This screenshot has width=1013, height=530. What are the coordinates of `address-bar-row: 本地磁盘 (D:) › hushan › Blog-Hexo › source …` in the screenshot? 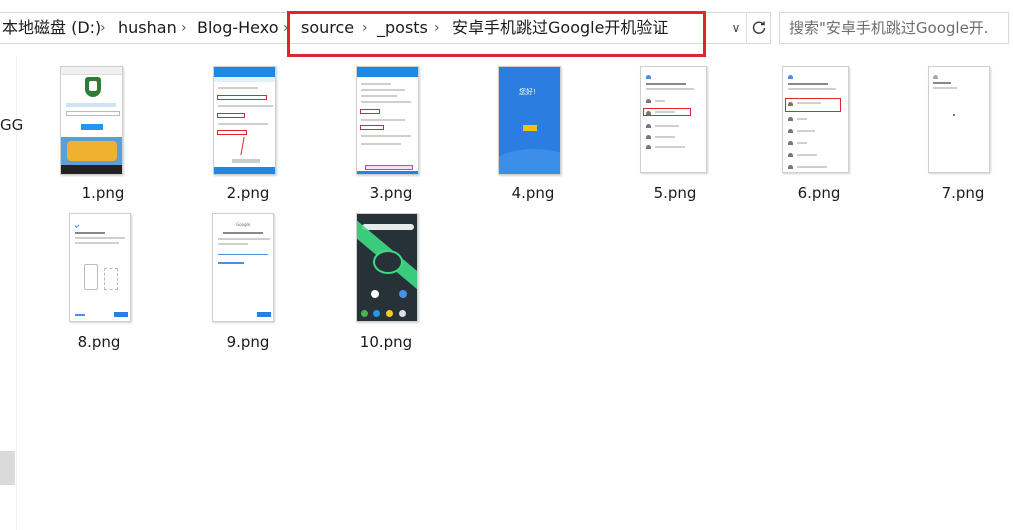 It's located at (506, 28).